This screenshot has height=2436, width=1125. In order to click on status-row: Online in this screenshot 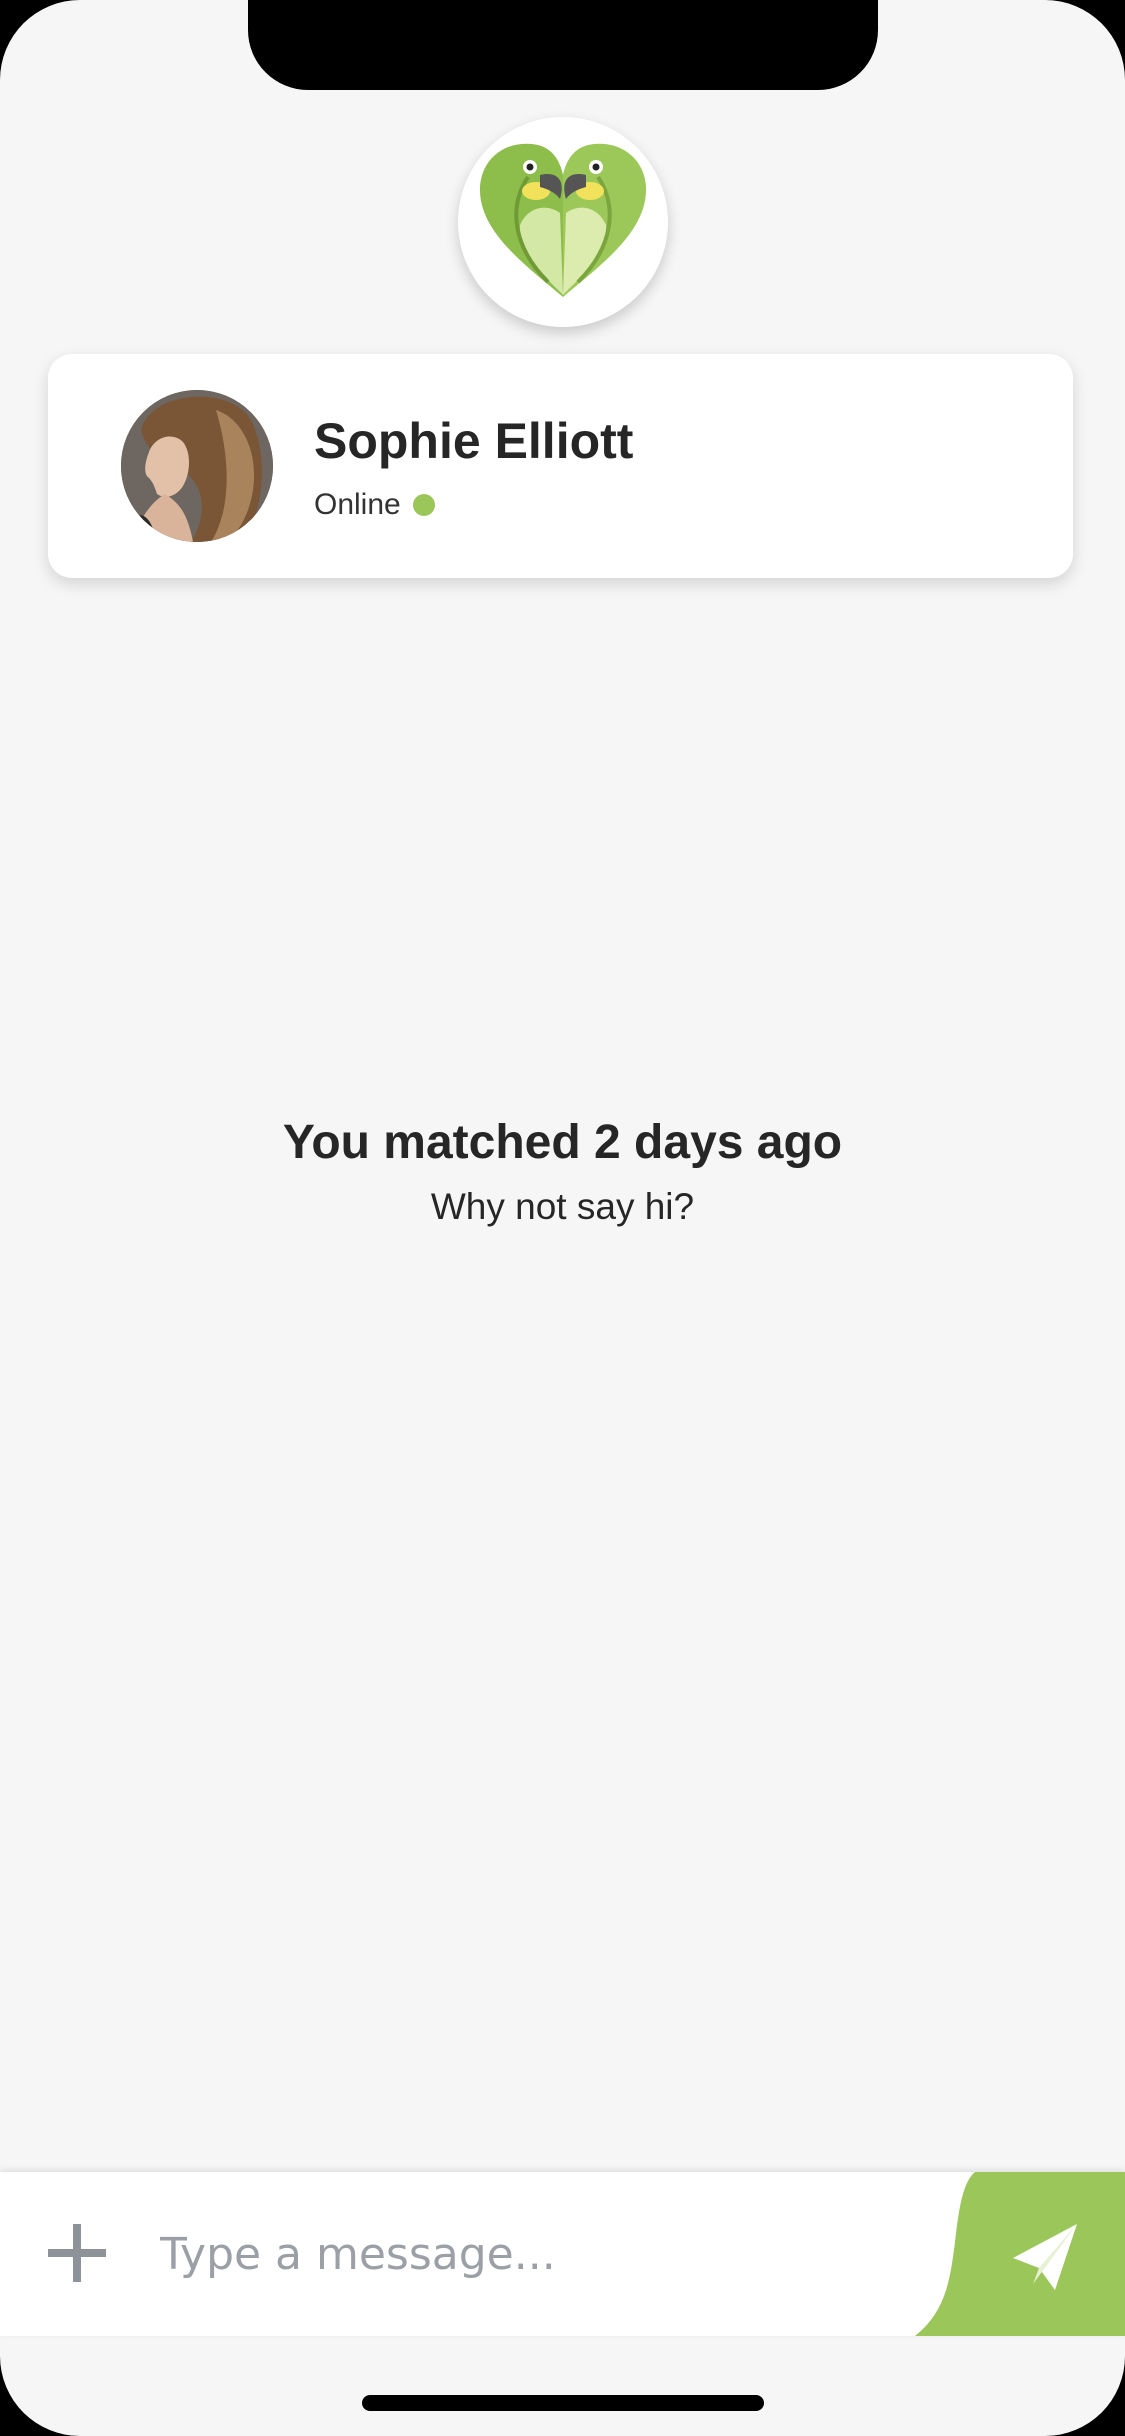, I will do `click(374, 505)`.